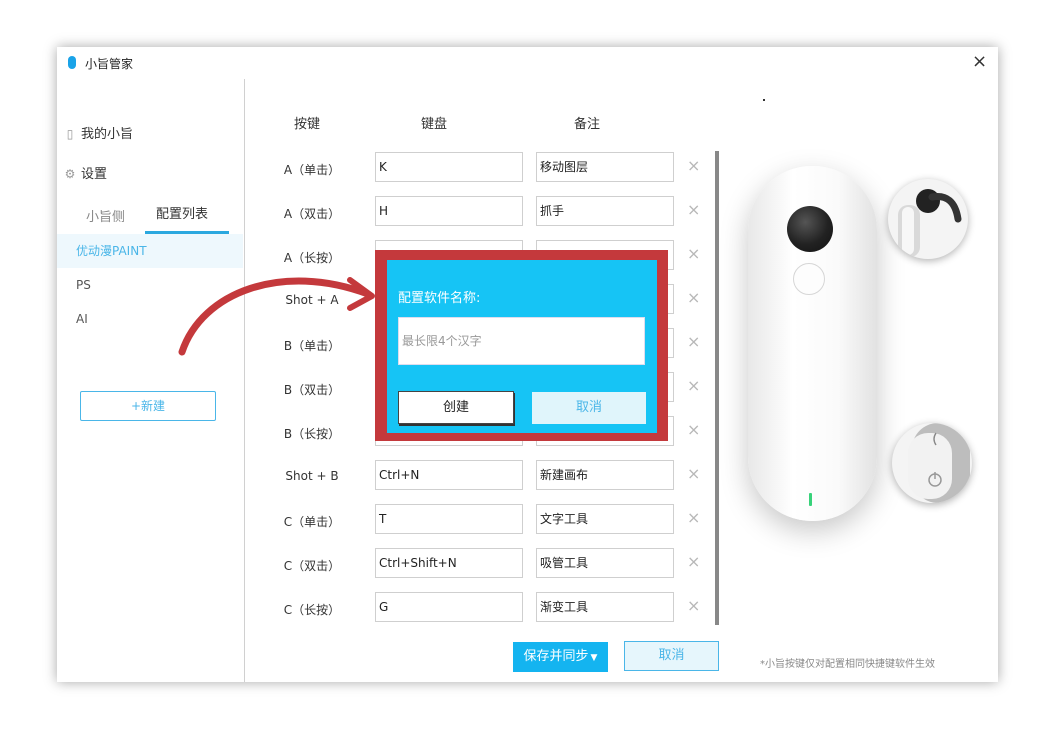  Describe the element at coordinates (449, 475) in the screenshot. I see `keyboard-field: Ctrl+N` at that location.